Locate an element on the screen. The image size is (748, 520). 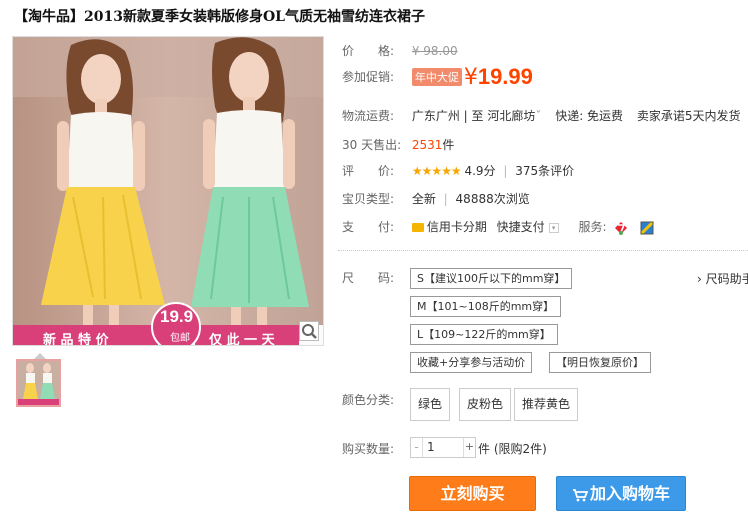
type-row: 宝贝类型: 全新 | 48888次浏览 is located at coordinates (436, 198).